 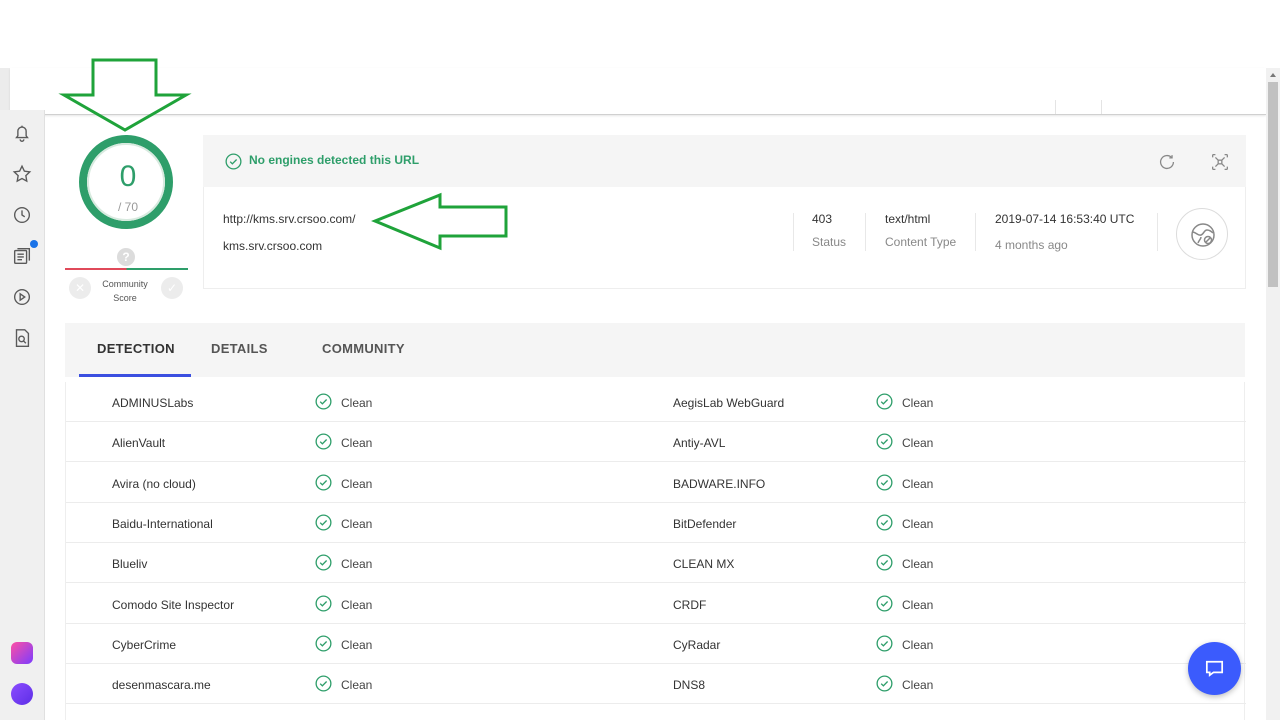 What do you see at coordinates (656, 523) in the screenshot?
I see `table-row: Baidu-International Clean BitDefender Clean` at bounding box center [656, 523].